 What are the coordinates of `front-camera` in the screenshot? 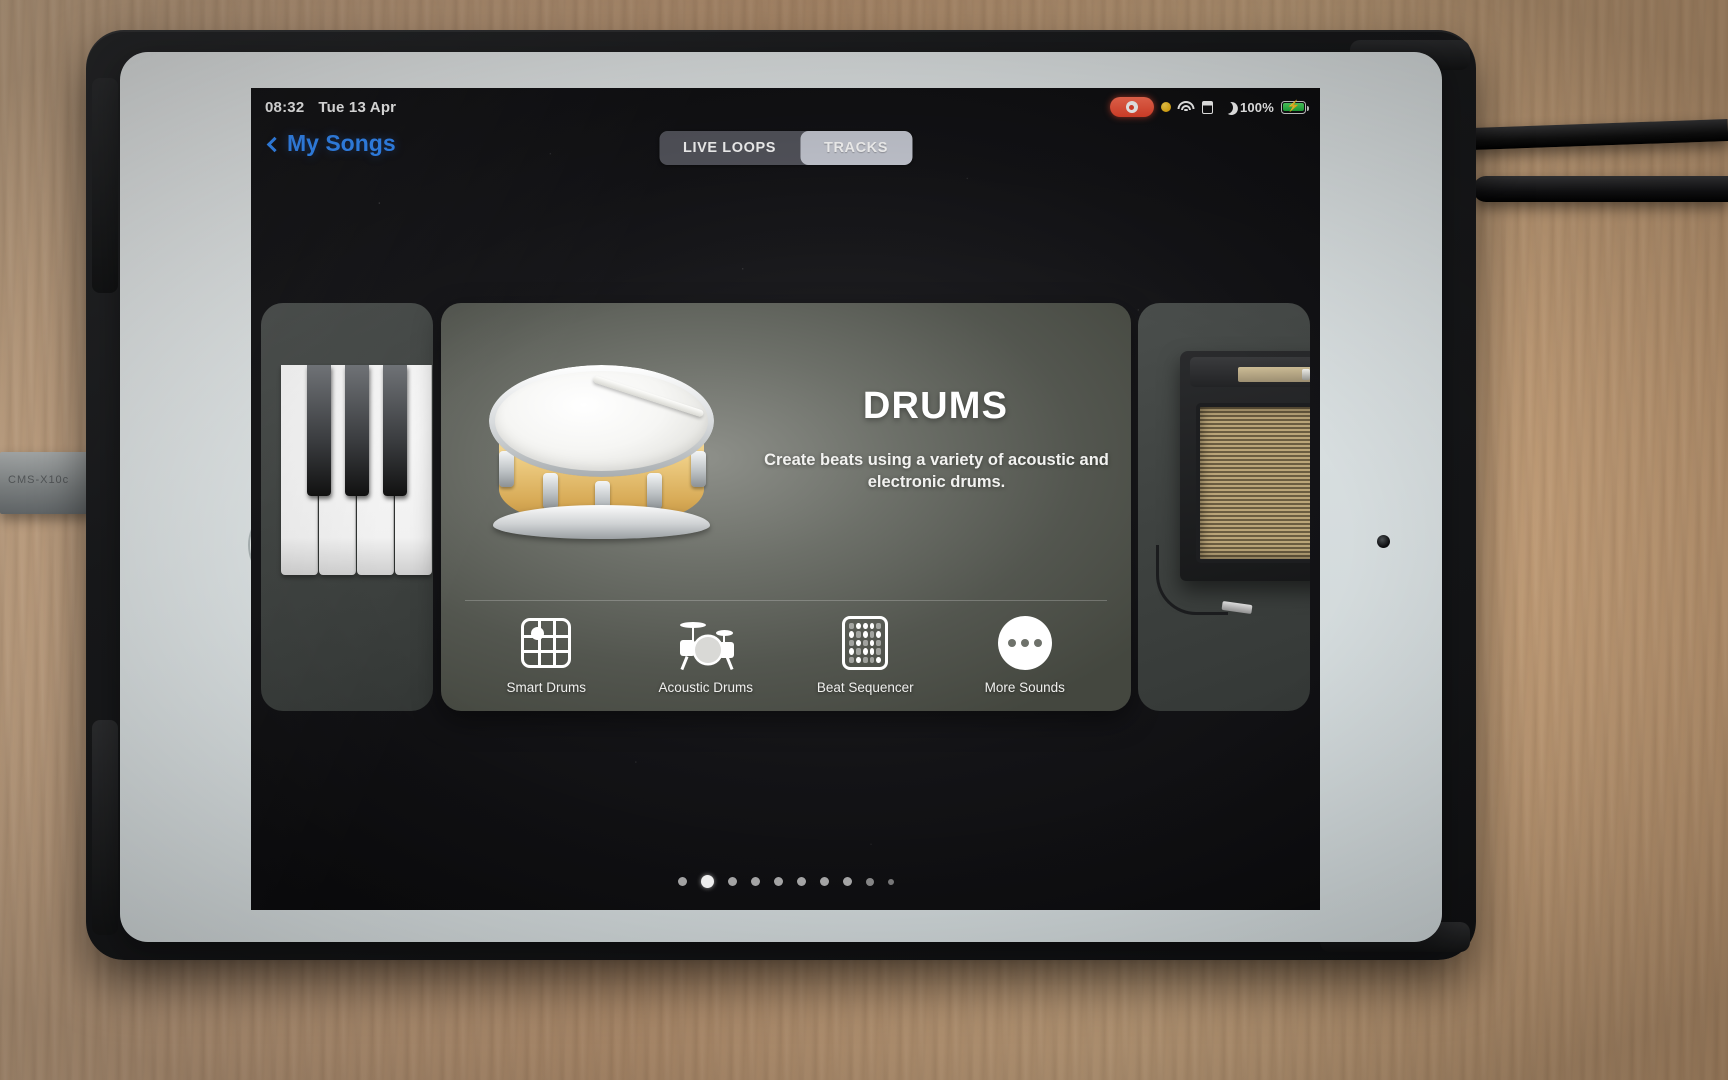 It's located at (1383, 541).